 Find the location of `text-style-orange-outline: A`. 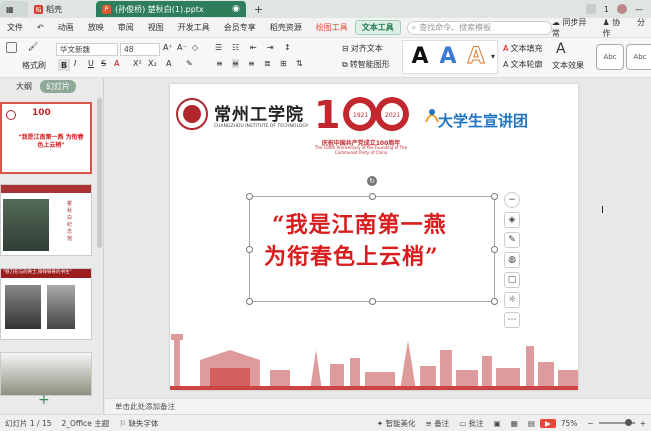

text-style-orange-outline: A is located at coordinates (476, 56).